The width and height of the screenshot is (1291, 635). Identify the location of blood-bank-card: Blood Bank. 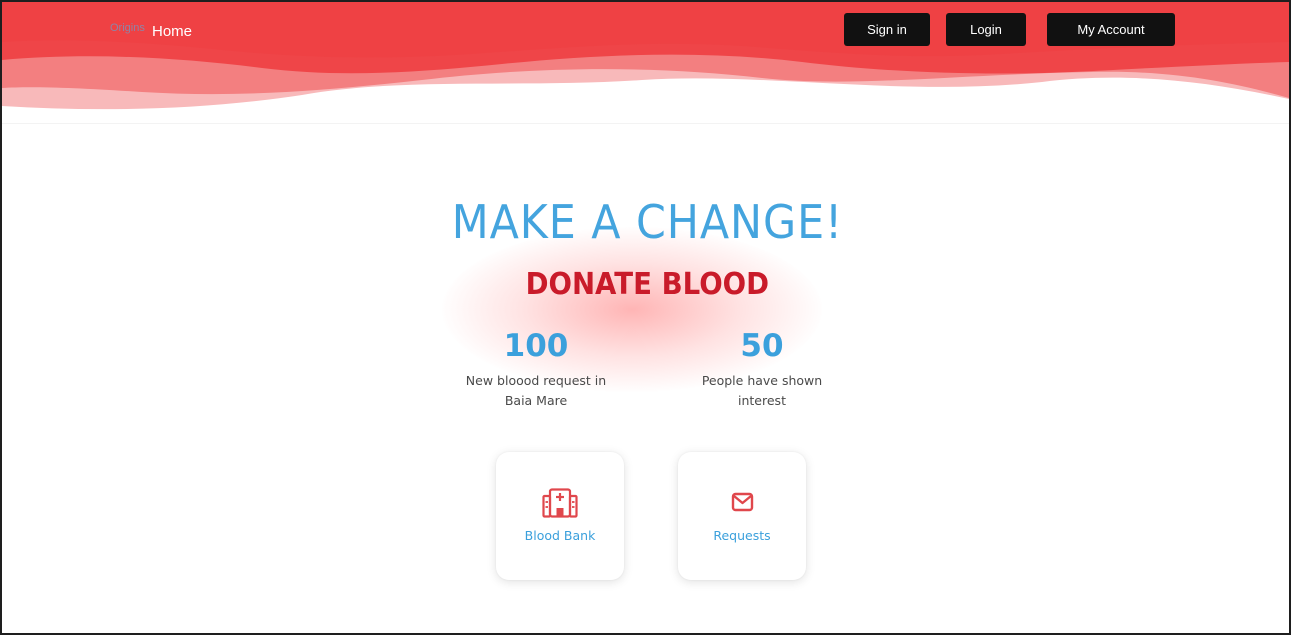
(560, 516).